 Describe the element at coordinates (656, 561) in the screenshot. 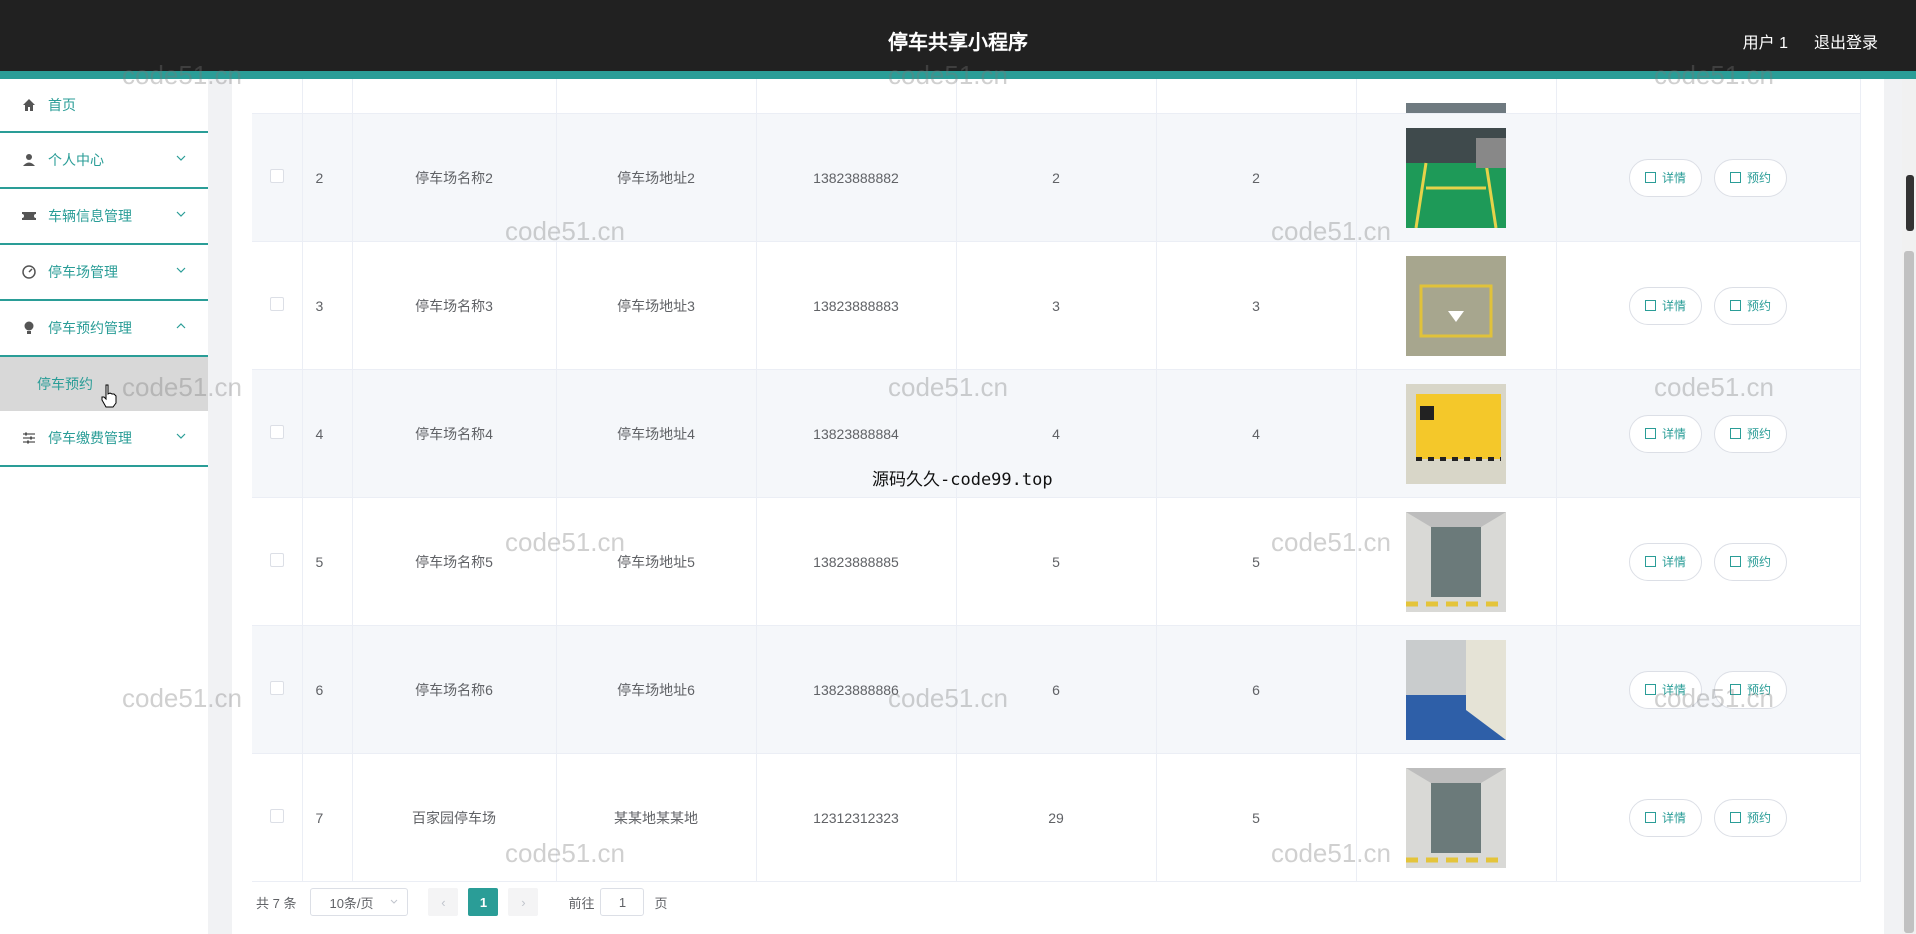

I see `parking-address: 停车场地址5` at that location.